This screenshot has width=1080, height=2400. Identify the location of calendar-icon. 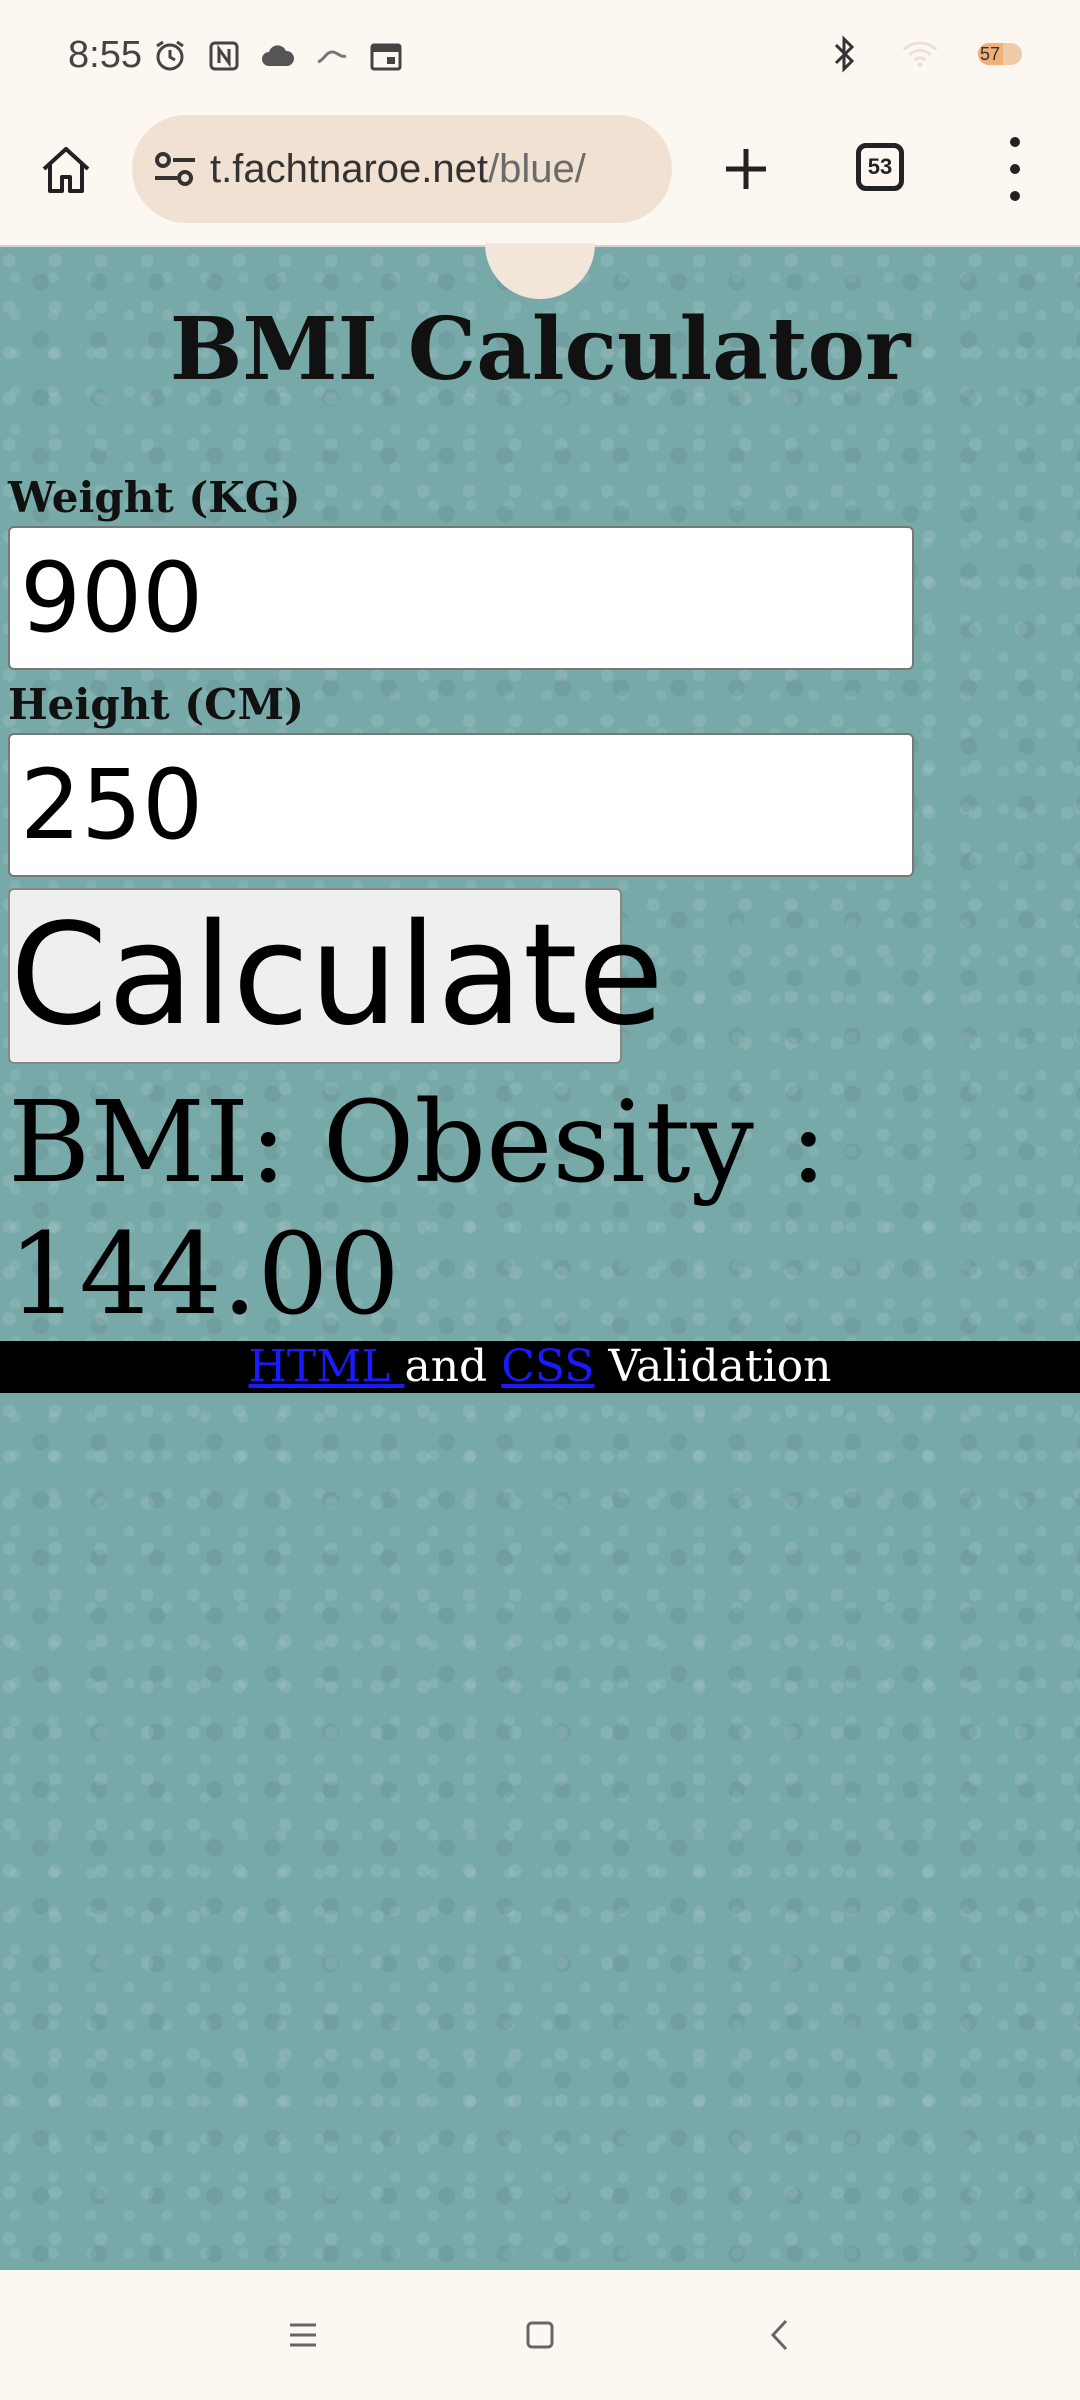
(386, 56).